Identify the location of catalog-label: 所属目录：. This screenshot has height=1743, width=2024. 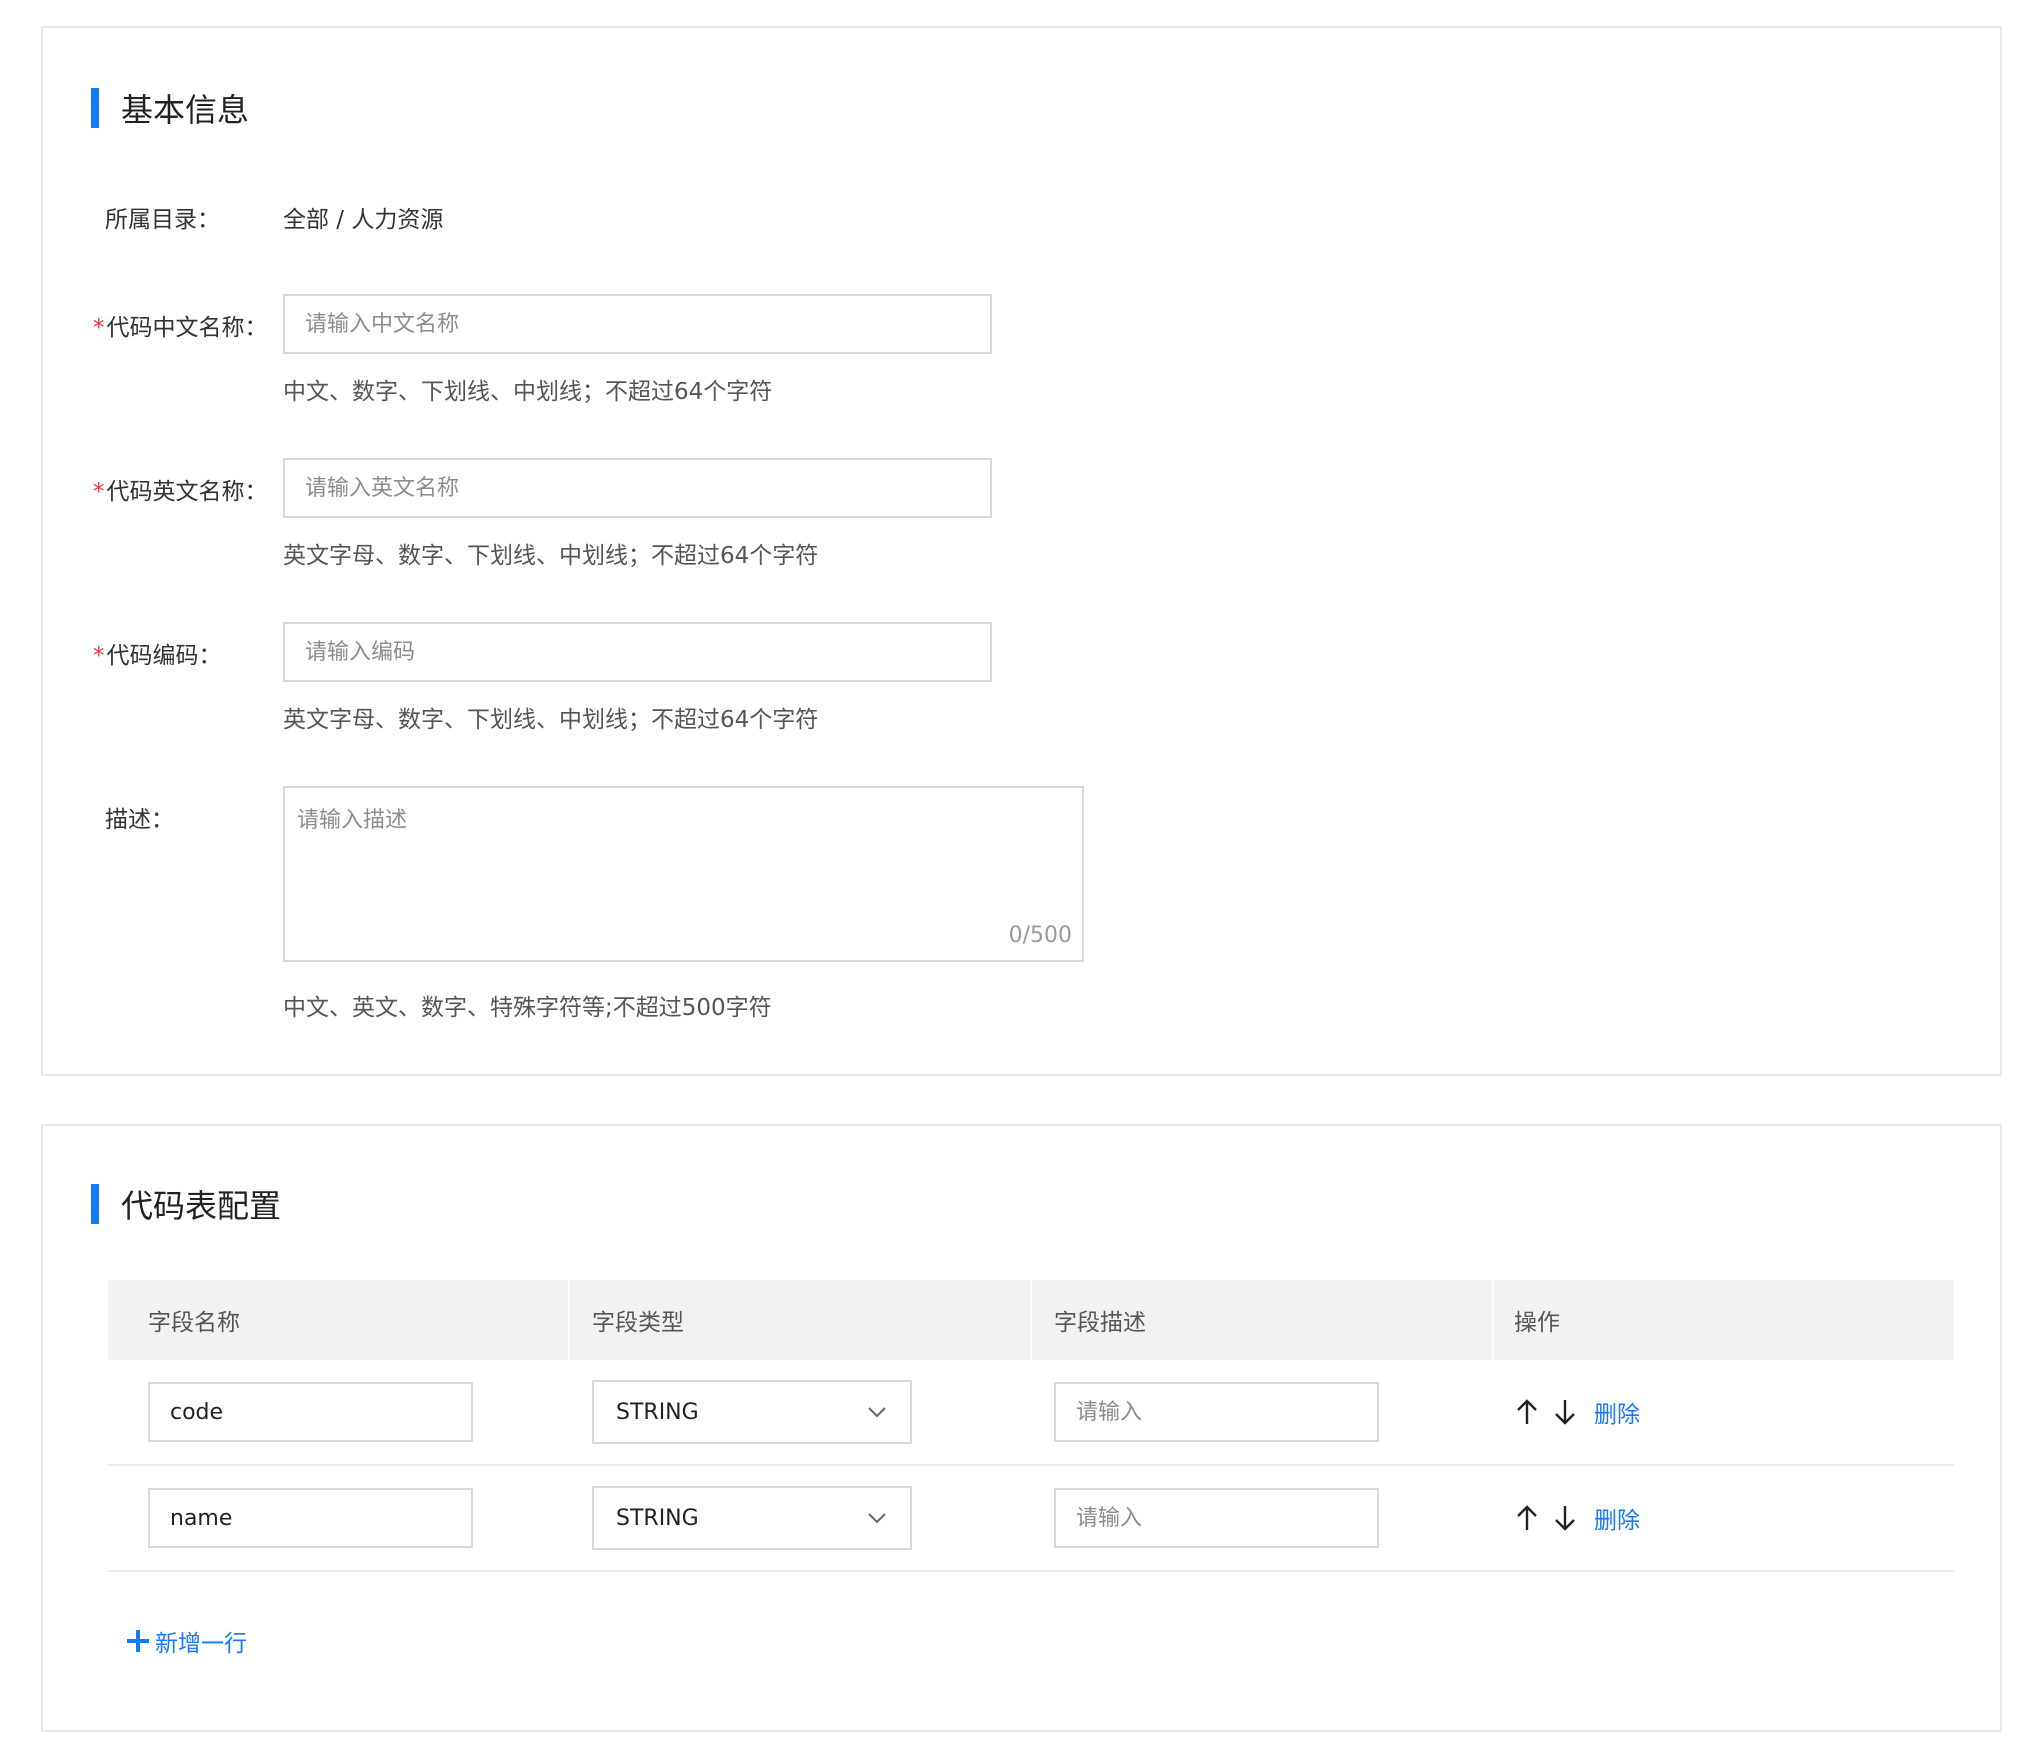
(162, 220).